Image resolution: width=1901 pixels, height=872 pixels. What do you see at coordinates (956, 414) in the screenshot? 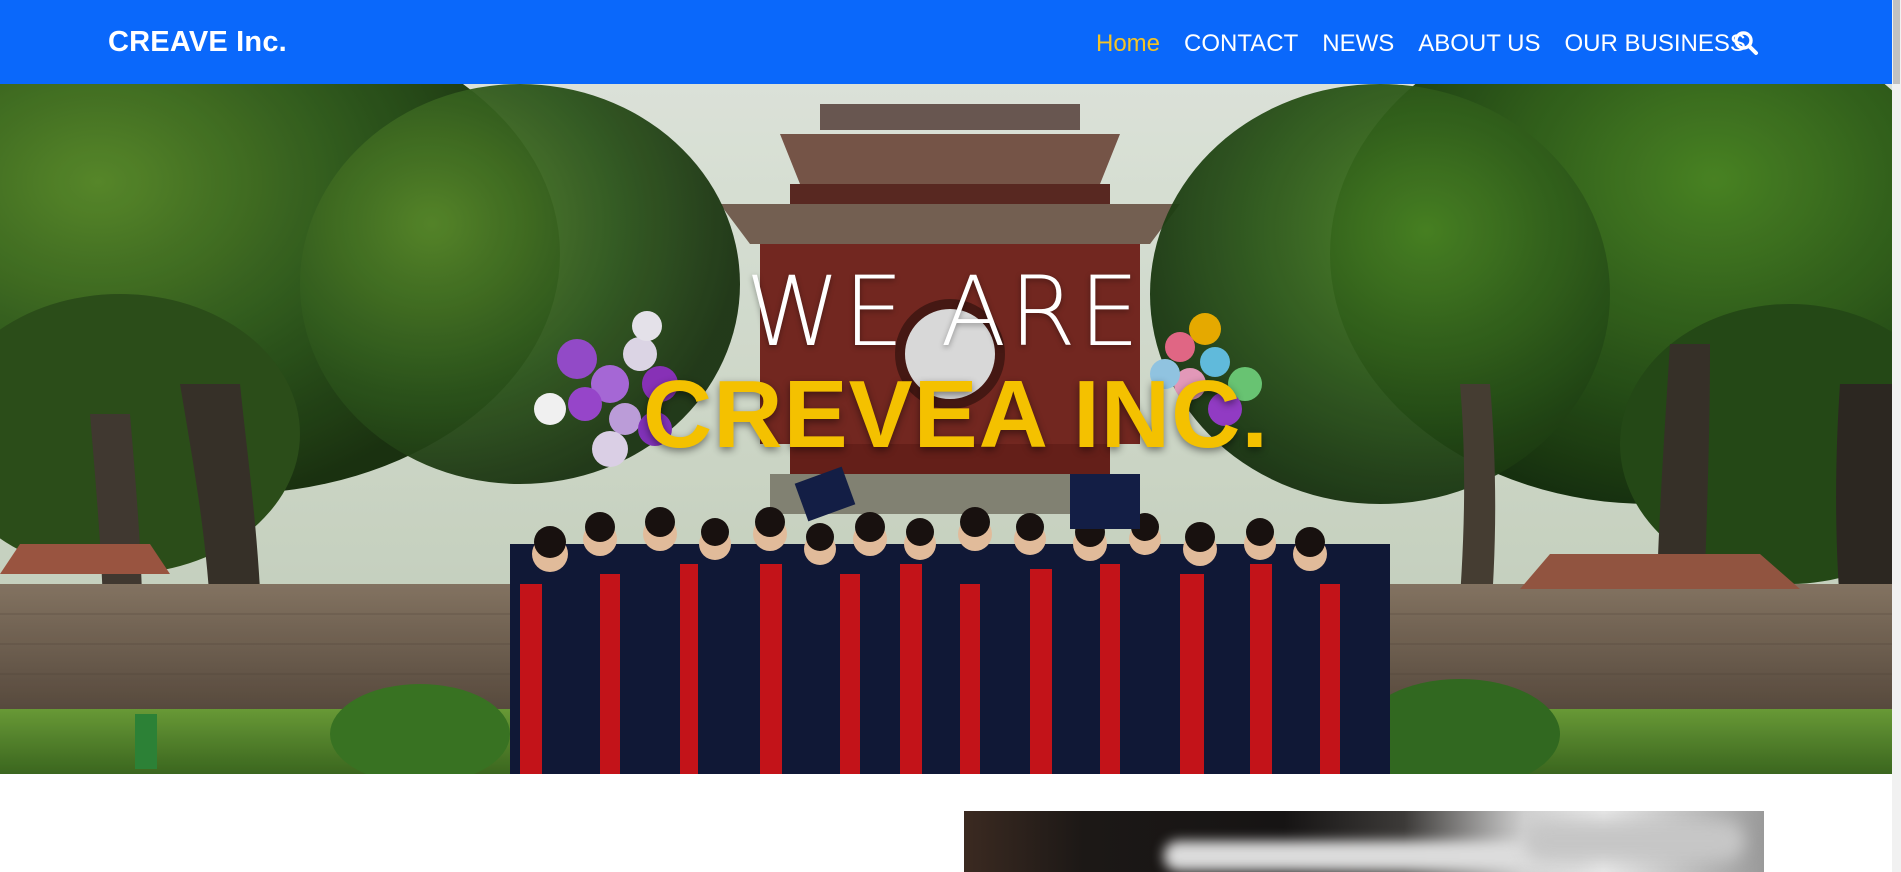
I see `hero-heading-line2: CREVEA INC.` at bounding box center [956, 414].